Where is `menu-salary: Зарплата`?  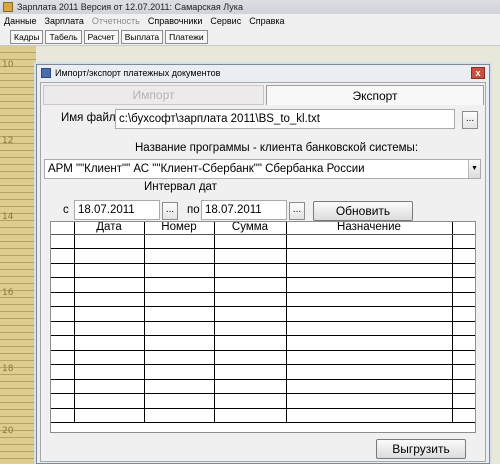
menu-salary: Зарплата is located at coordinates (64, 21).